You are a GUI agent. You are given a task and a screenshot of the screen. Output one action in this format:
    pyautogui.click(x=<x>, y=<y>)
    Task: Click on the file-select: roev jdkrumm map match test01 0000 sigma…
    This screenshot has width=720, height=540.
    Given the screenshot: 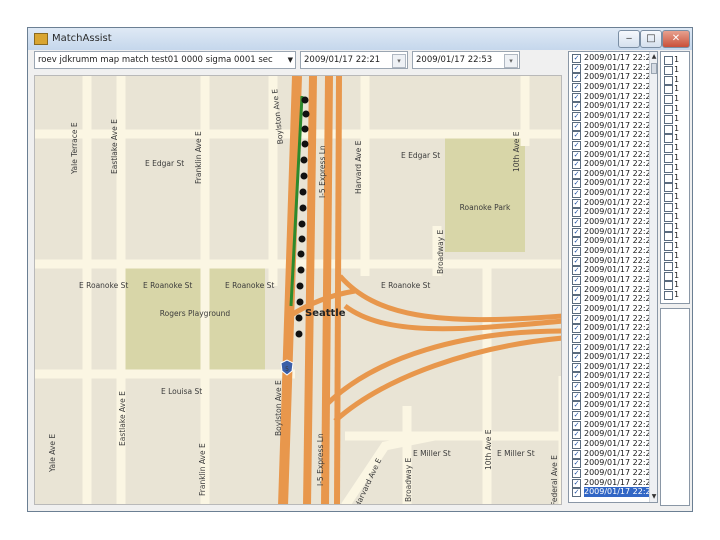 What is the action you would take?
    pyautogui.click(x=165, y=60)
    